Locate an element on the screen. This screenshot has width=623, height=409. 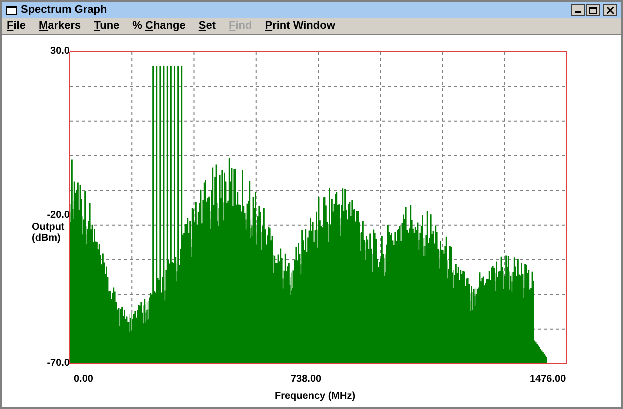
maximize-icon is located at coordinates (593, 10).